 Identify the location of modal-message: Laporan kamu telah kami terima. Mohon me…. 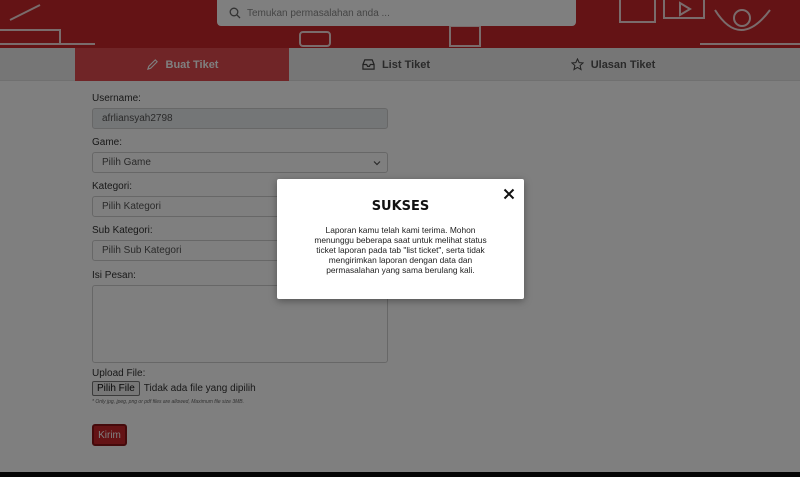
(400, 250).